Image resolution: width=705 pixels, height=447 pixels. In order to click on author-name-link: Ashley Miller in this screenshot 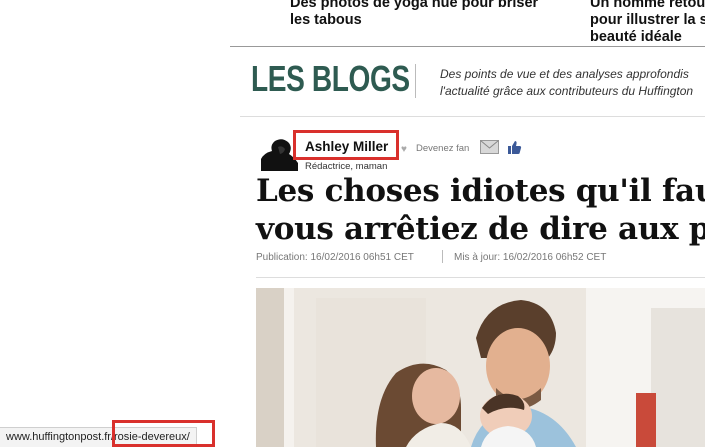, I will do `click(346, 146)`.